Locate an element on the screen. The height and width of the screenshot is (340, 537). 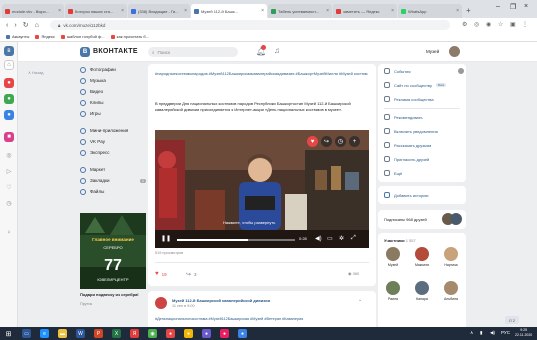
nav-item-photos: Фотографии is located at coordinates (113, 69).